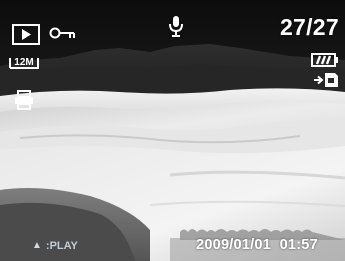  What do you see at coordinates (325, 60) in the screenshot?
I see `battery-full-icon` at bounding box center [325, 60].